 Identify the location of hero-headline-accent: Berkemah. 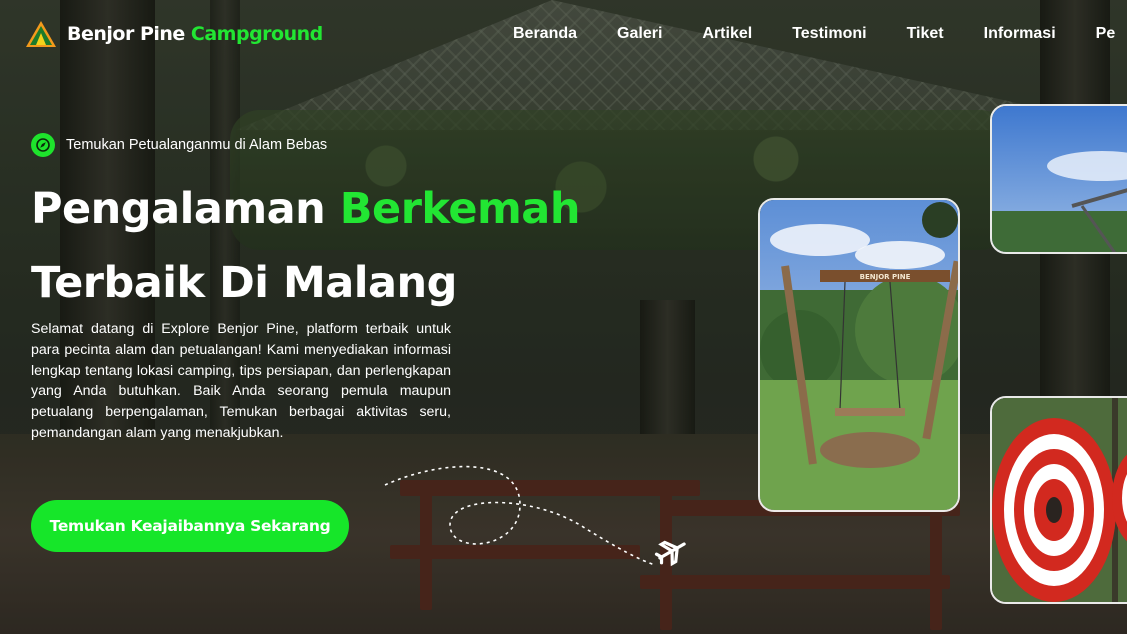
(460, 209).